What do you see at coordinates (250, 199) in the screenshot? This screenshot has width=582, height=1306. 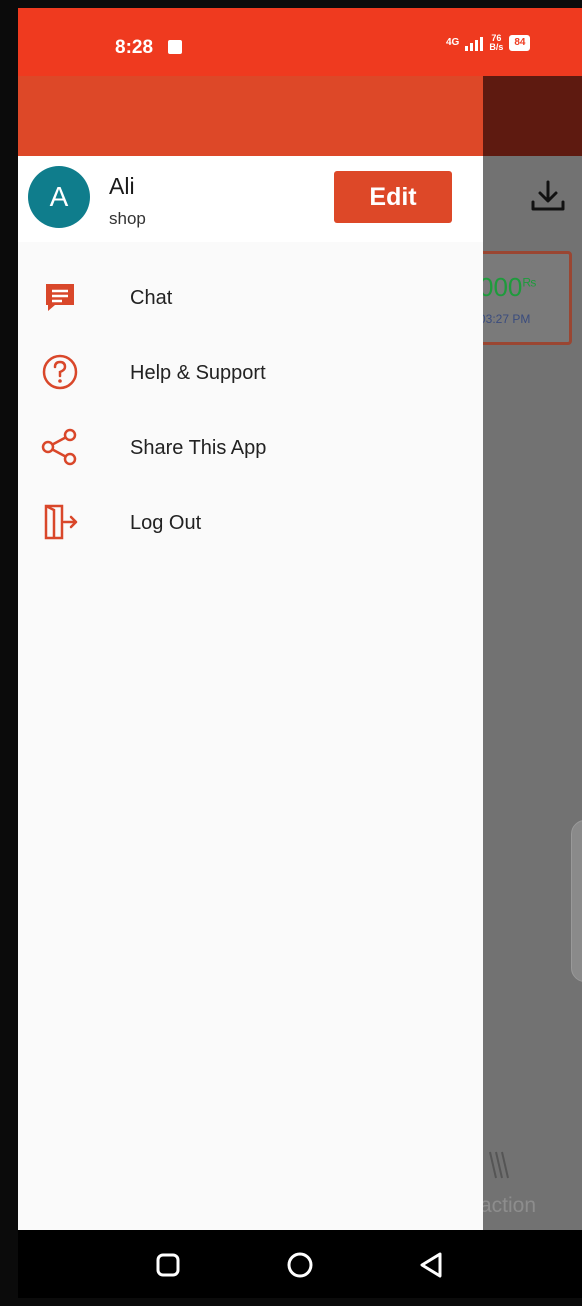 I see `profile-section: A Ali shop Edit` at bounding box center [250, 199].